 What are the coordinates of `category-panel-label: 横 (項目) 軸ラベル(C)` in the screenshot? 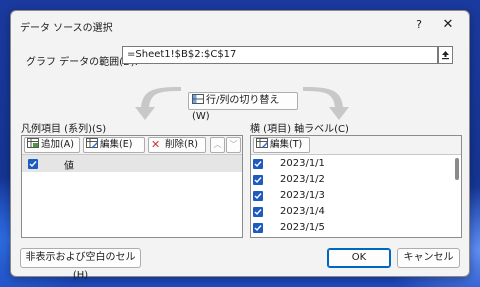 It's located at (299, 129).